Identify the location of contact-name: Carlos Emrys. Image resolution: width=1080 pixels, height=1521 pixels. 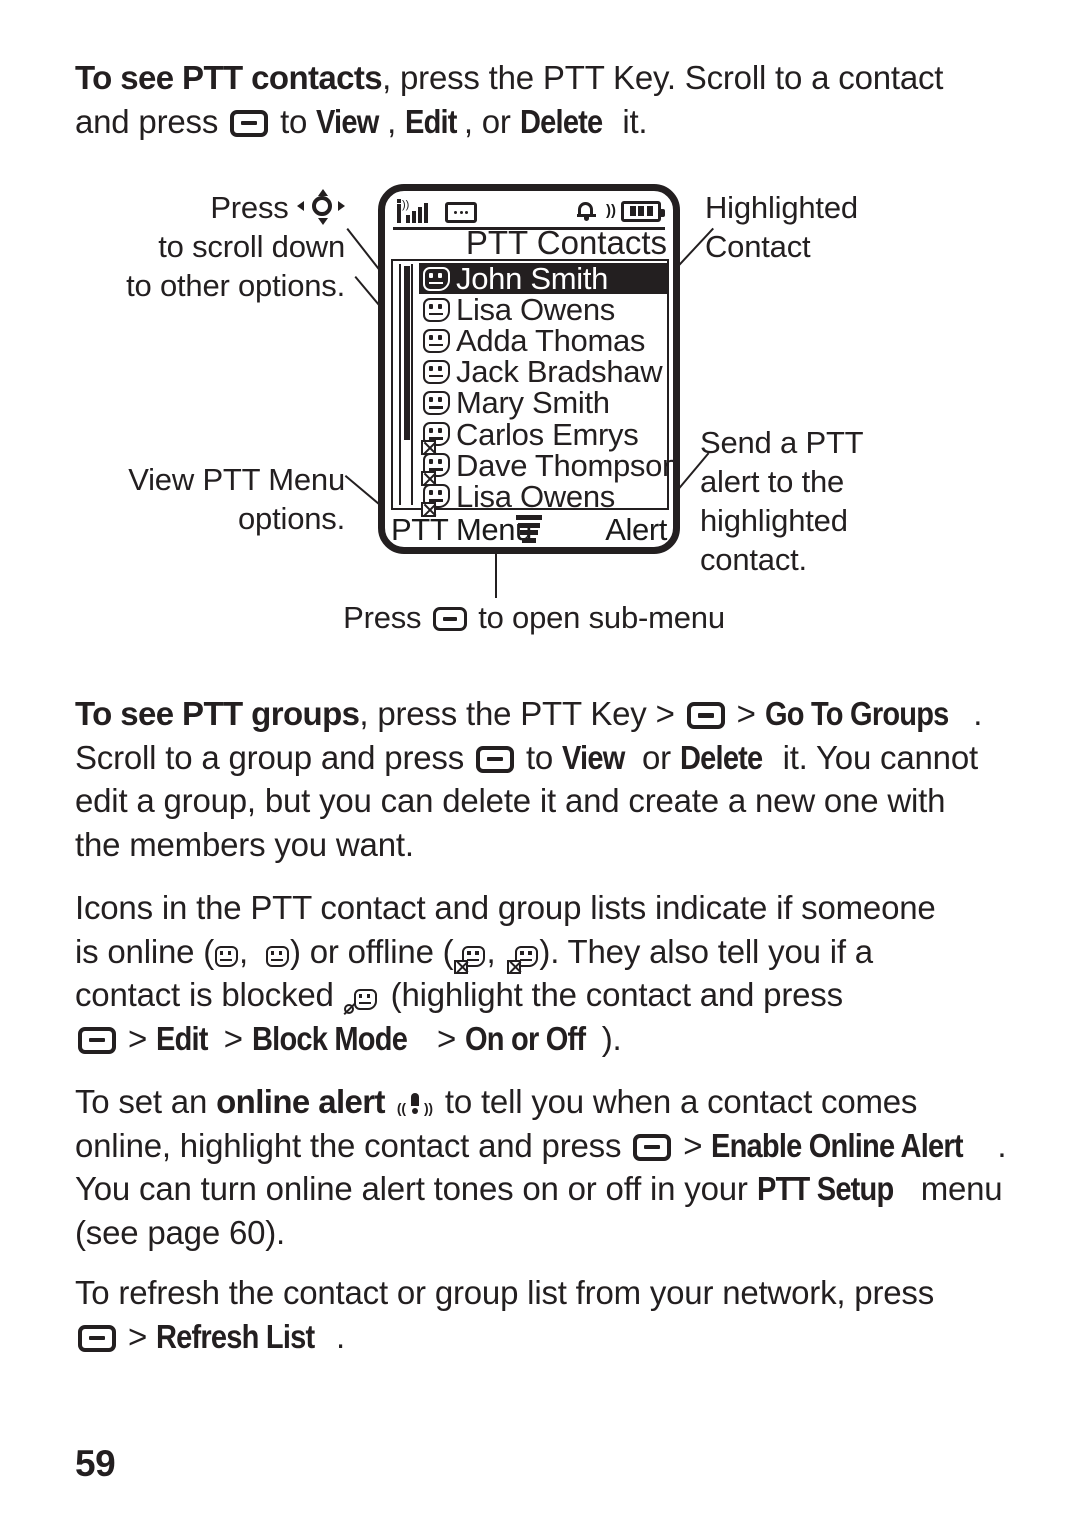
(547, 434).